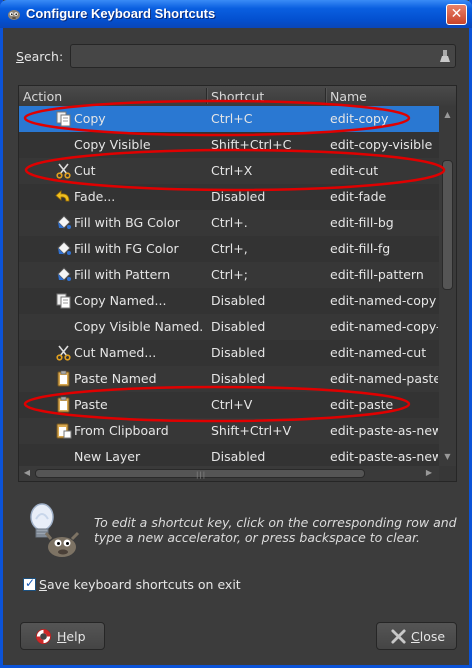 The height and width of the screenshot is (668, 472). I want to click on name-cell: edit-copy-visible, so click(381, 144).